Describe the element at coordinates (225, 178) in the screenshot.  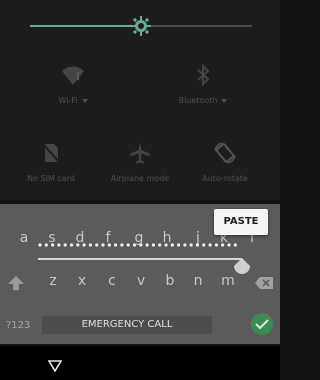
I see `tile-auto-rotate-label: Auto-rotate` at that location.